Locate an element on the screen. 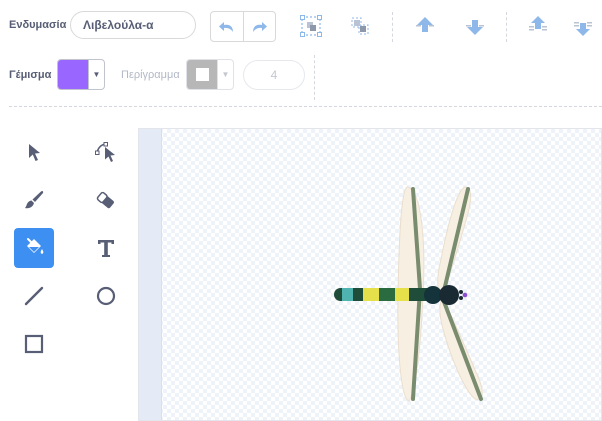 Image resolution: width=602 pixels, height=421 pixels. group-button is located at coordinates (311, 26).